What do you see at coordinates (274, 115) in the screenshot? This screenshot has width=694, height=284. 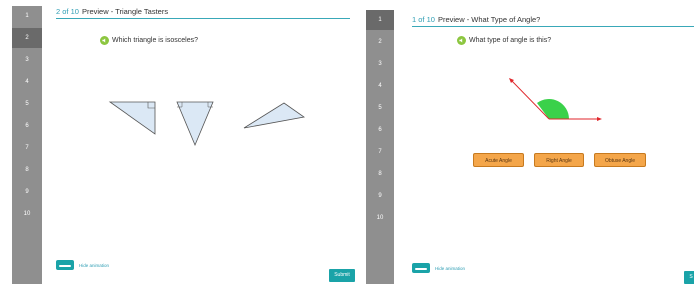 I see `triangle-option-scalene` at bounding box center [274, 115].